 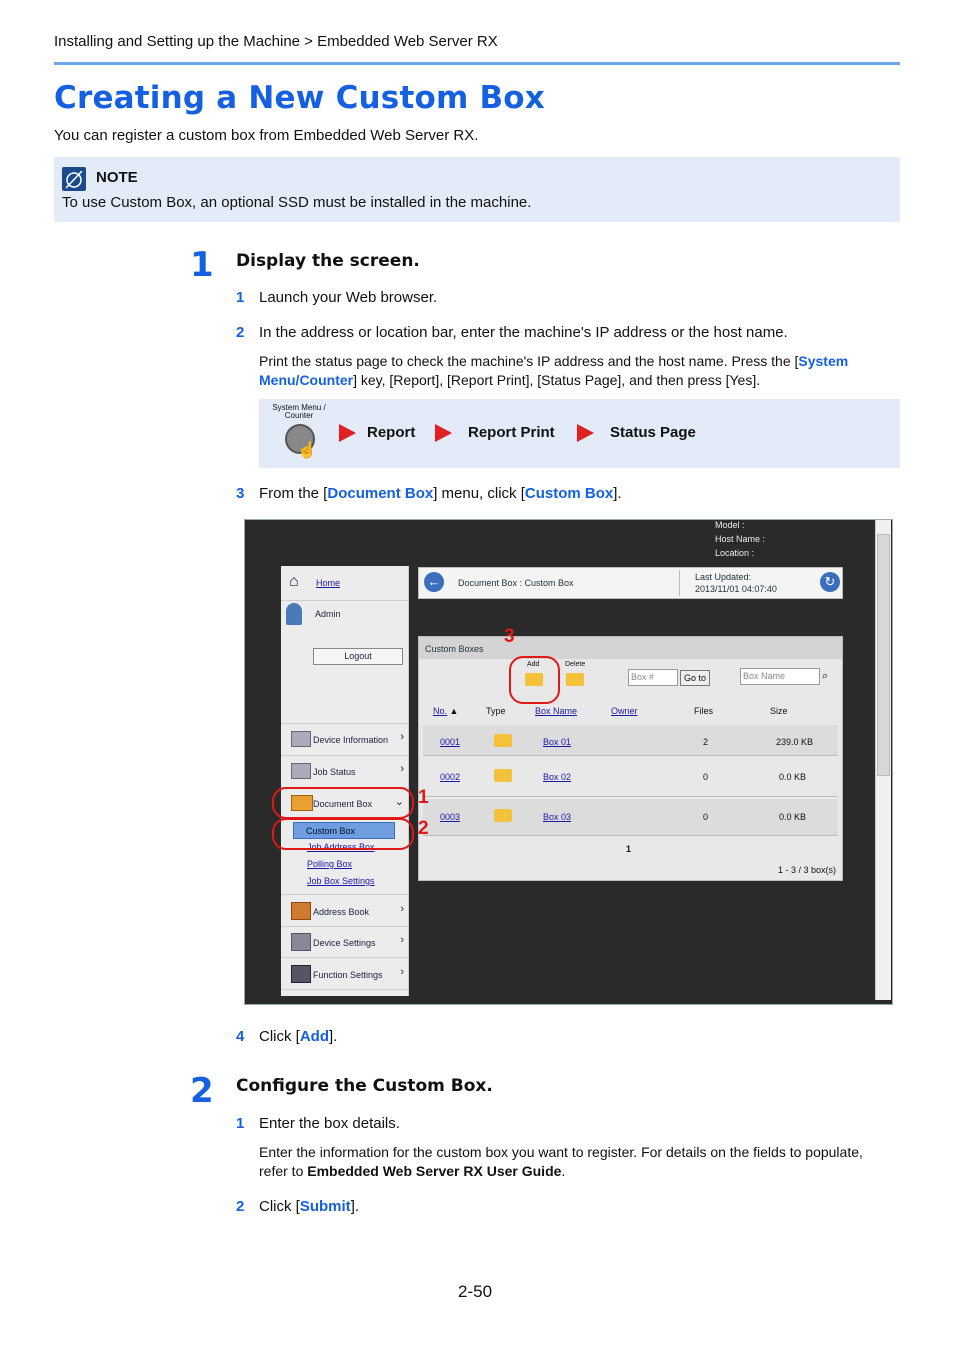 I want to click on nav-device-settings: Device Settings ›, so click(x=344, y=942).